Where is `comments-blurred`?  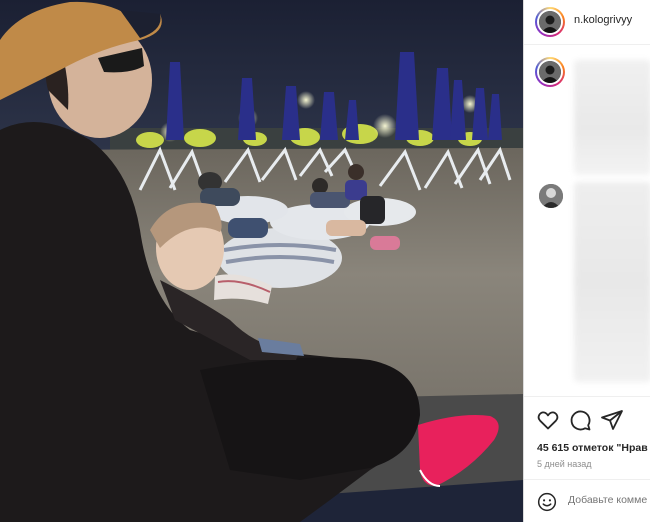
comments-blurred is located at coordinates (612, 282).